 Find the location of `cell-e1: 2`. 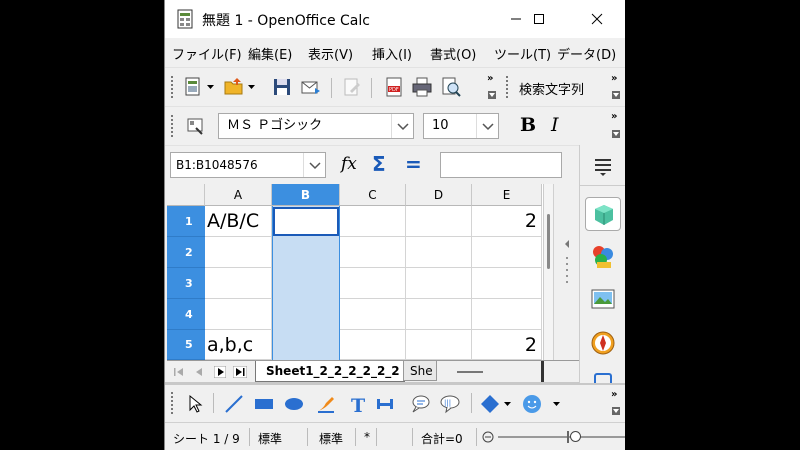

cell-e1: 2 is located at coordinates (507, 221).